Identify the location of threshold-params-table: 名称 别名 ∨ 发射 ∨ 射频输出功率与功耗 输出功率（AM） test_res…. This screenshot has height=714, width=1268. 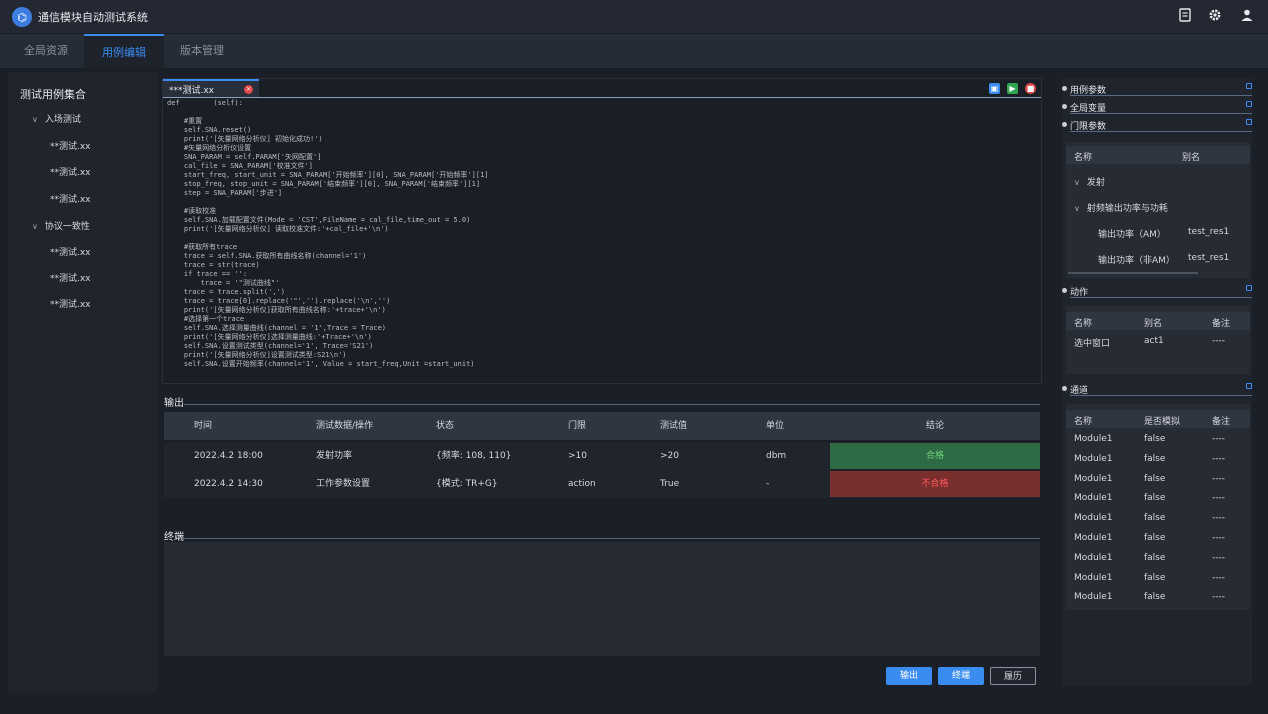
(1158, 210).